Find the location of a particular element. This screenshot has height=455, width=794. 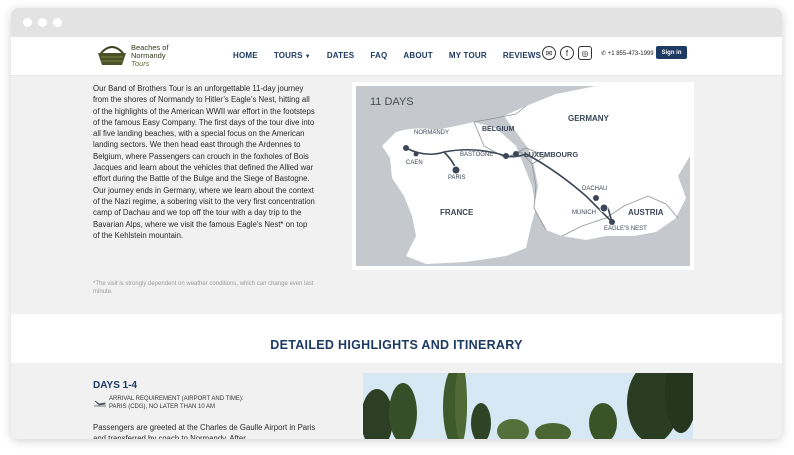

arrival-line: PARIS (CDG), NO LATER THAN 10 AM is located at coordinates (162, 407).